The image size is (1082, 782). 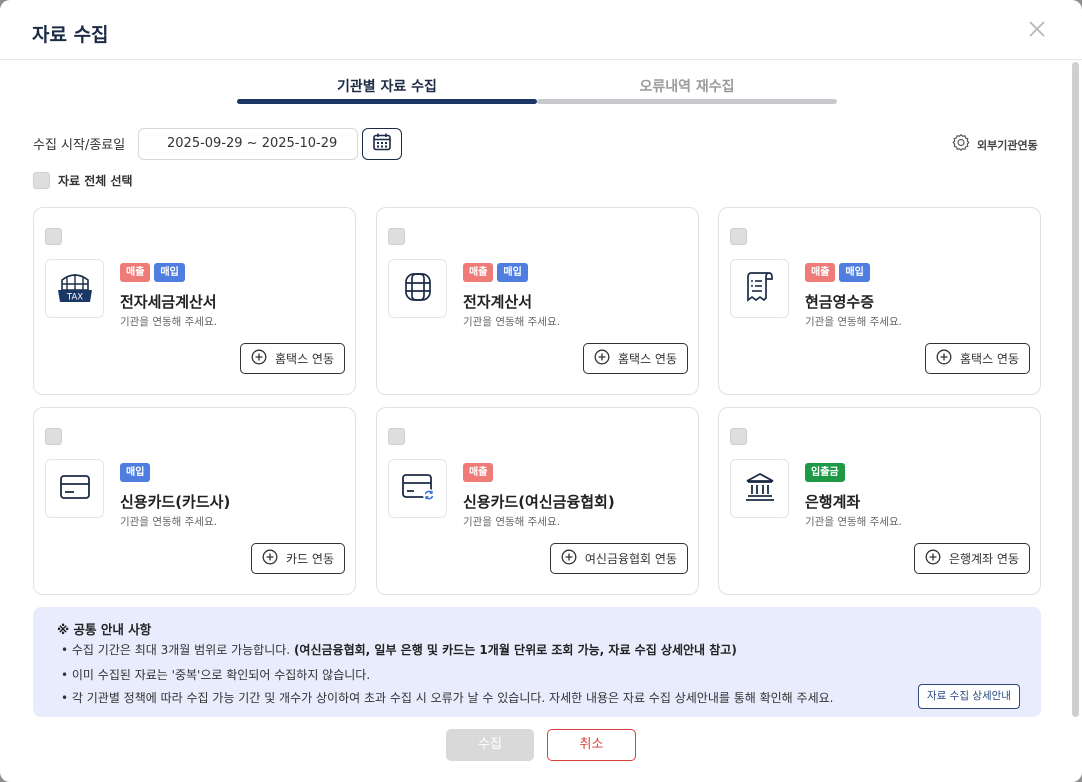 What do you see at coordinates (73, 297) in the screenshot?
I see `svg-text: TAX` at bounding box center [73, 297].